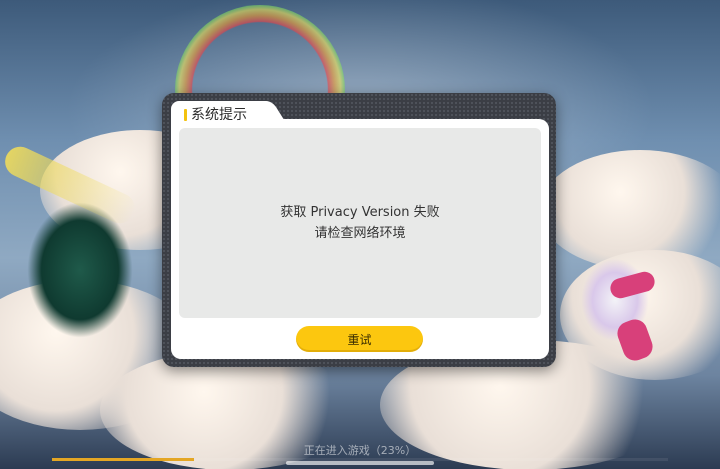 Image resolution: width=720 pixels, height=469 pixels. What do you see at coordinates (360, 212) in the screenshot?
I see `error-message: 获取 Privacy Version 失败` at bounding box center [360, 212].